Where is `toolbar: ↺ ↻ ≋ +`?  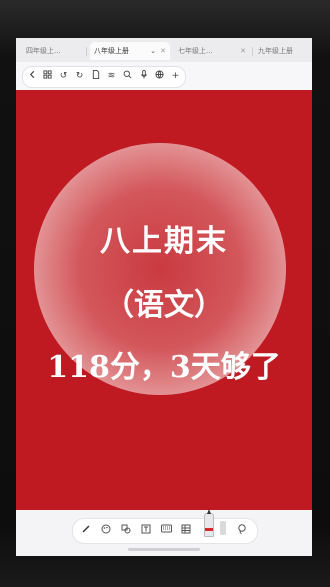 toolbar: ↺ ↻ ≋ + is located at coordinates (164, 76).